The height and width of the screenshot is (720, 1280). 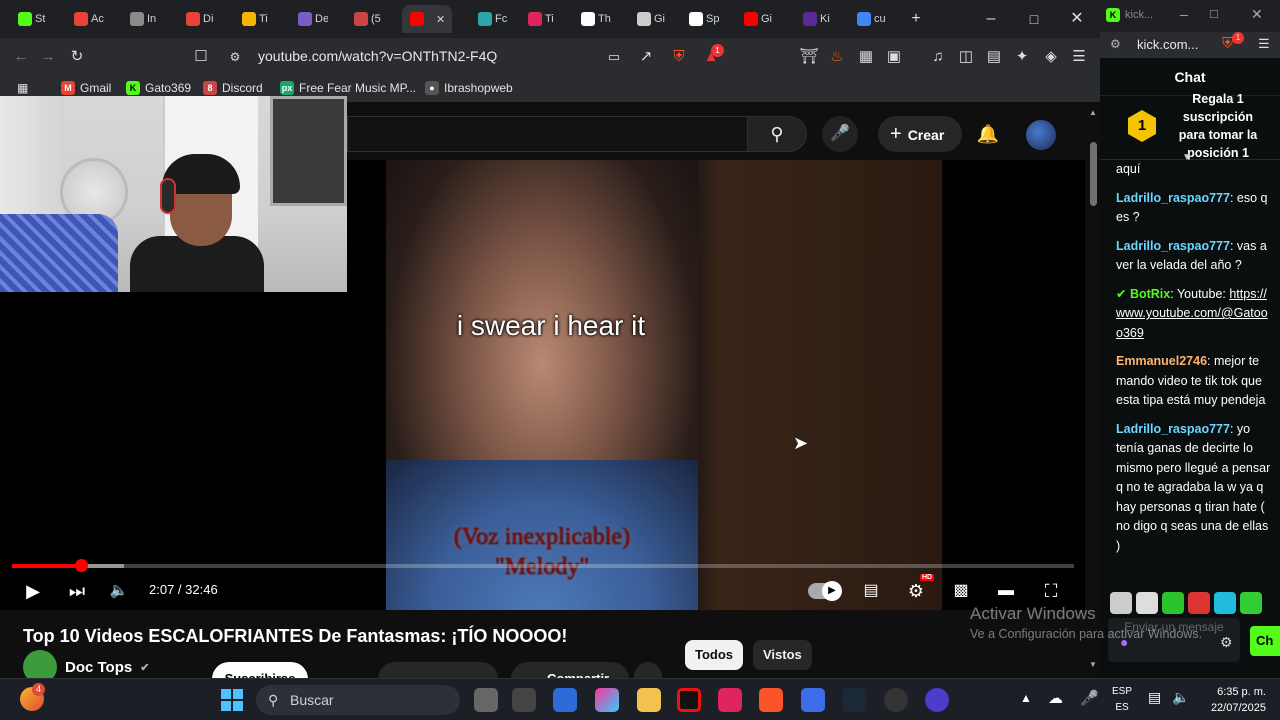 I want to click on browser-tab: cu, so click(x=868, y=19).